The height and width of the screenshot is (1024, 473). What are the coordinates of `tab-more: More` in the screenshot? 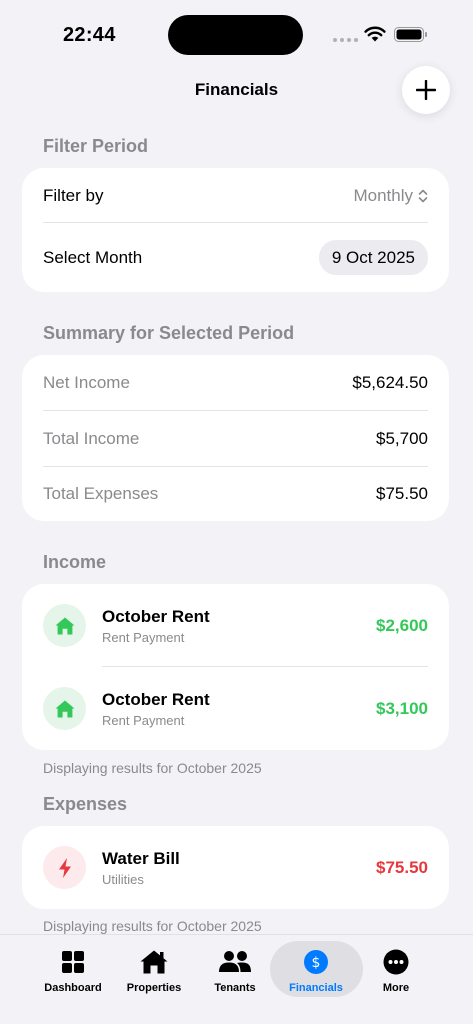 It's located at (396, 968).